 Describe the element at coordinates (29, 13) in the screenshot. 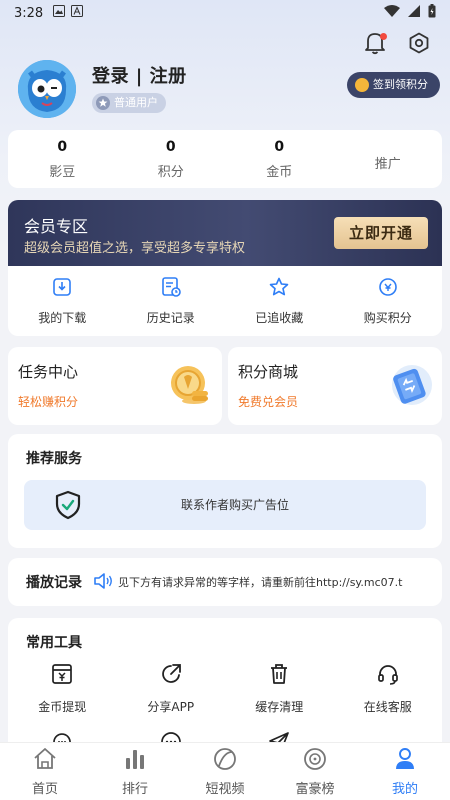

I see `status-time: 3:28` at that location.